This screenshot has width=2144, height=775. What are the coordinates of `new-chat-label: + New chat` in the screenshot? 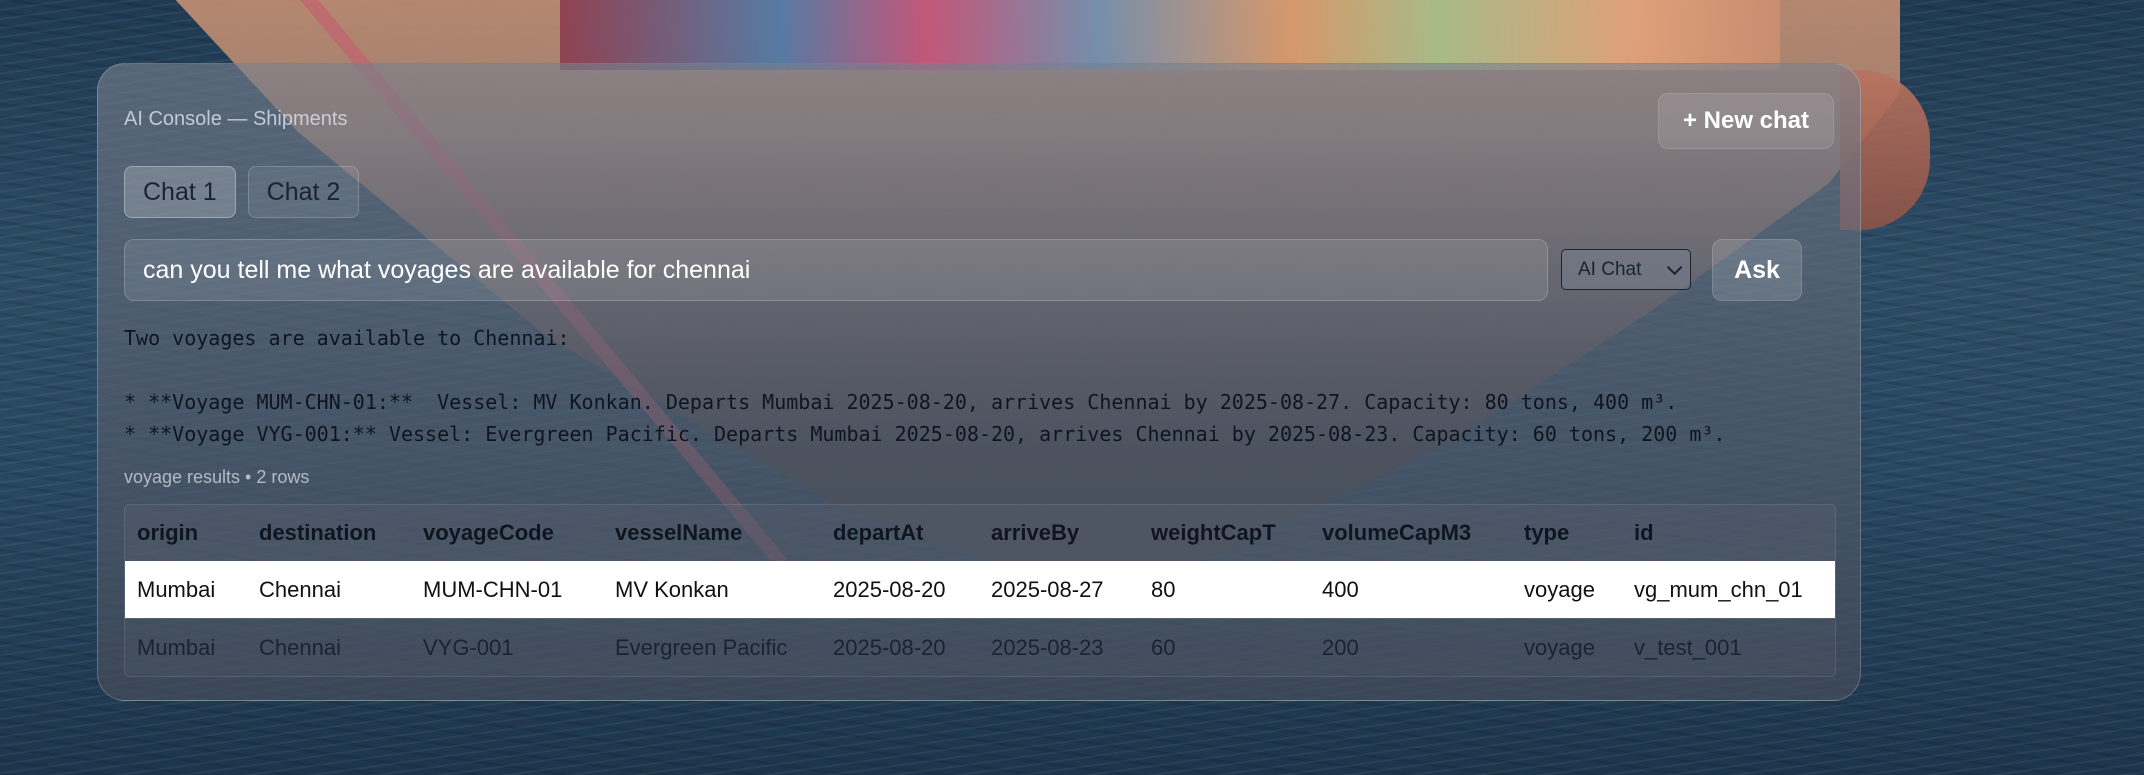 It's located at (1745, 120).